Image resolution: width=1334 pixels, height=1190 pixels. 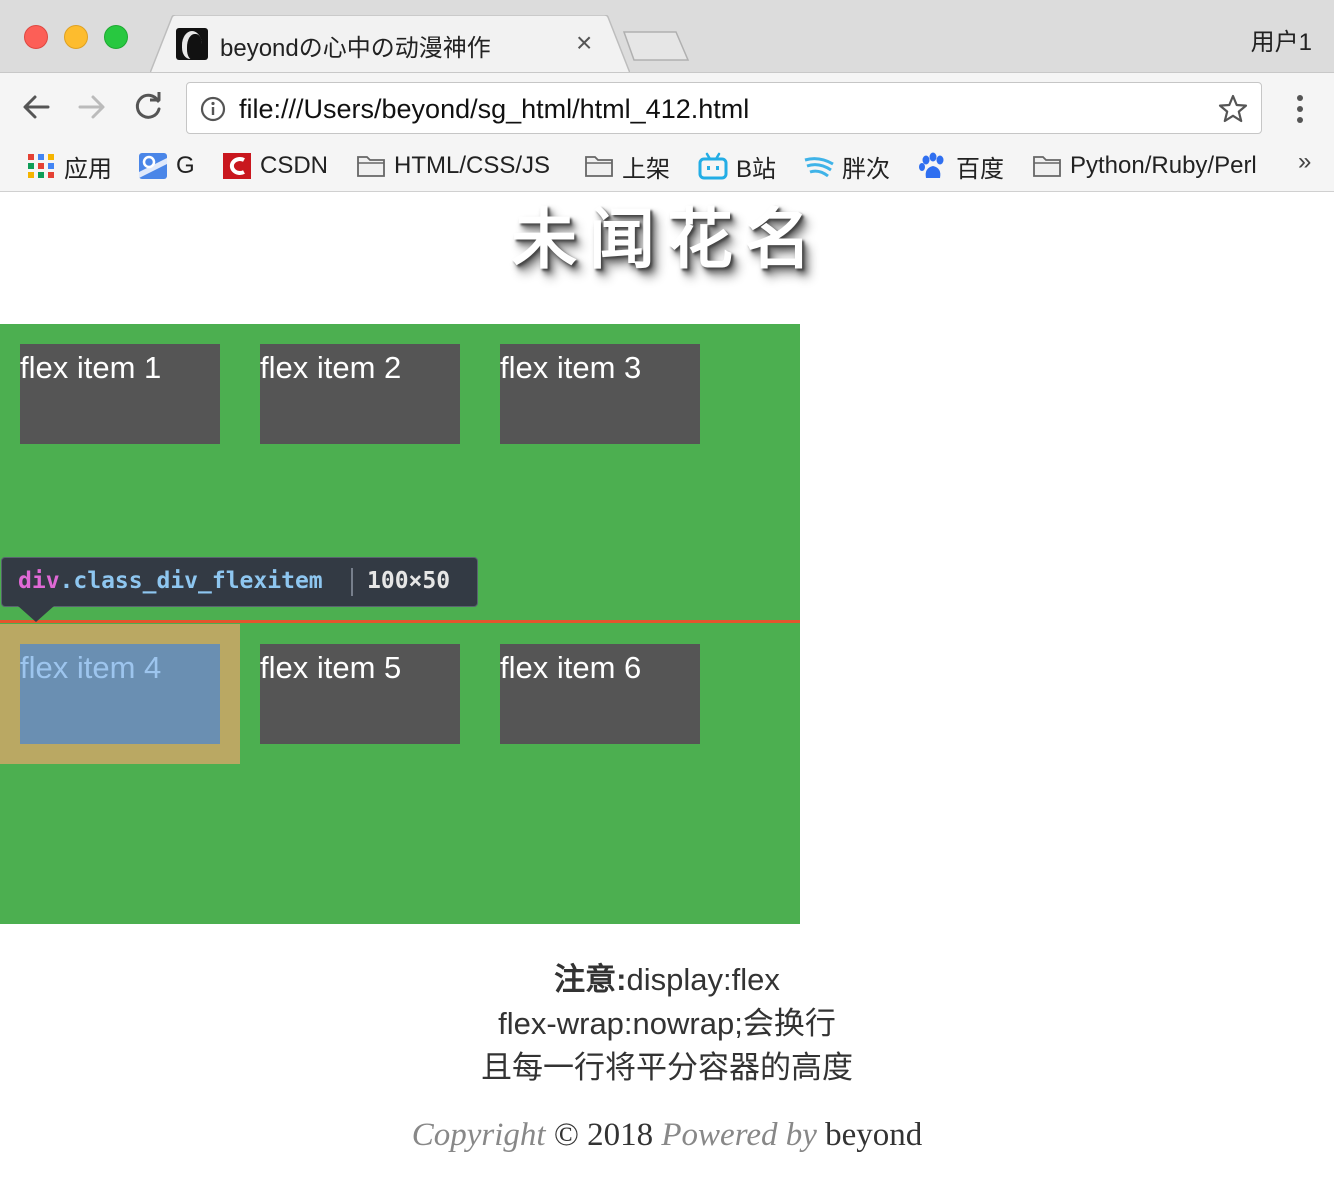 I want to click on note-line-3: 且每一行将平分容器的高度, so click(x=667, y=1067).